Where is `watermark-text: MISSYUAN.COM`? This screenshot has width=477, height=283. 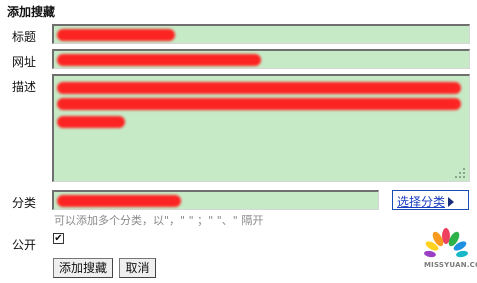
watermark-text: MISSYUAN.COM is located at coordinates (450, 265).